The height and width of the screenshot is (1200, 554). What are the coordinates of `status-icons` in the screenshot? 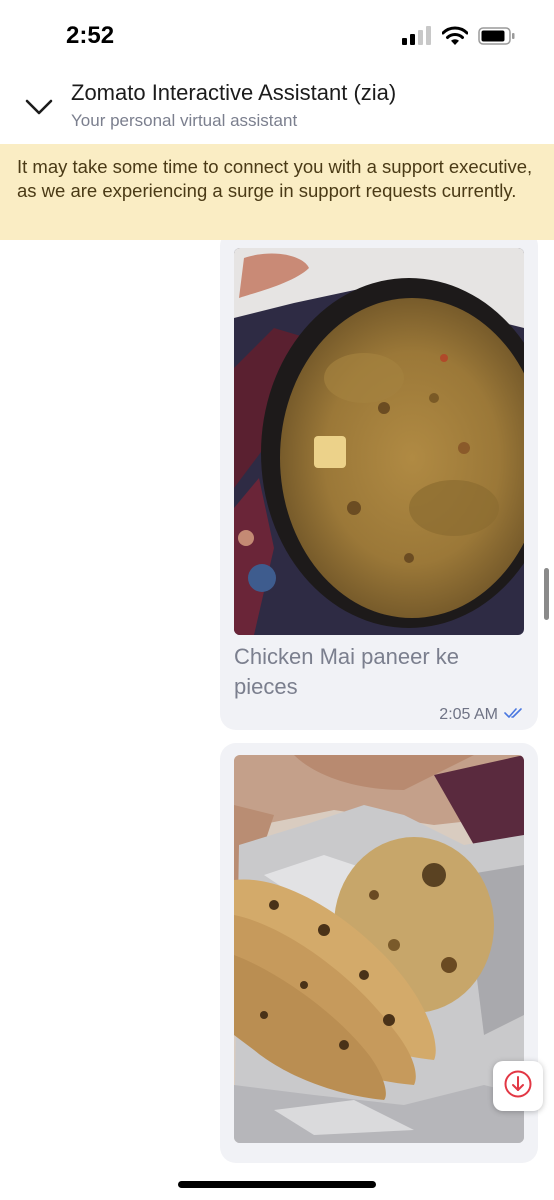 It's located at (459, 38).